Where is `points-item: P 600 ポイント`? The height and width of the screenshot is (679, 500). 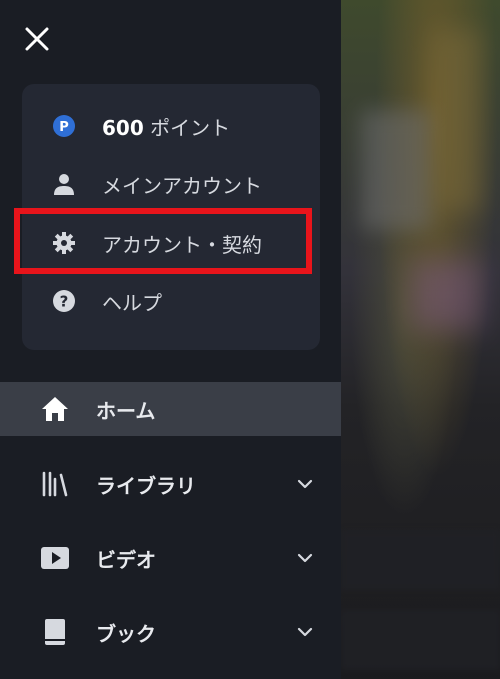
points-item: P 600 ポイント is located at coordinates (171, 126).